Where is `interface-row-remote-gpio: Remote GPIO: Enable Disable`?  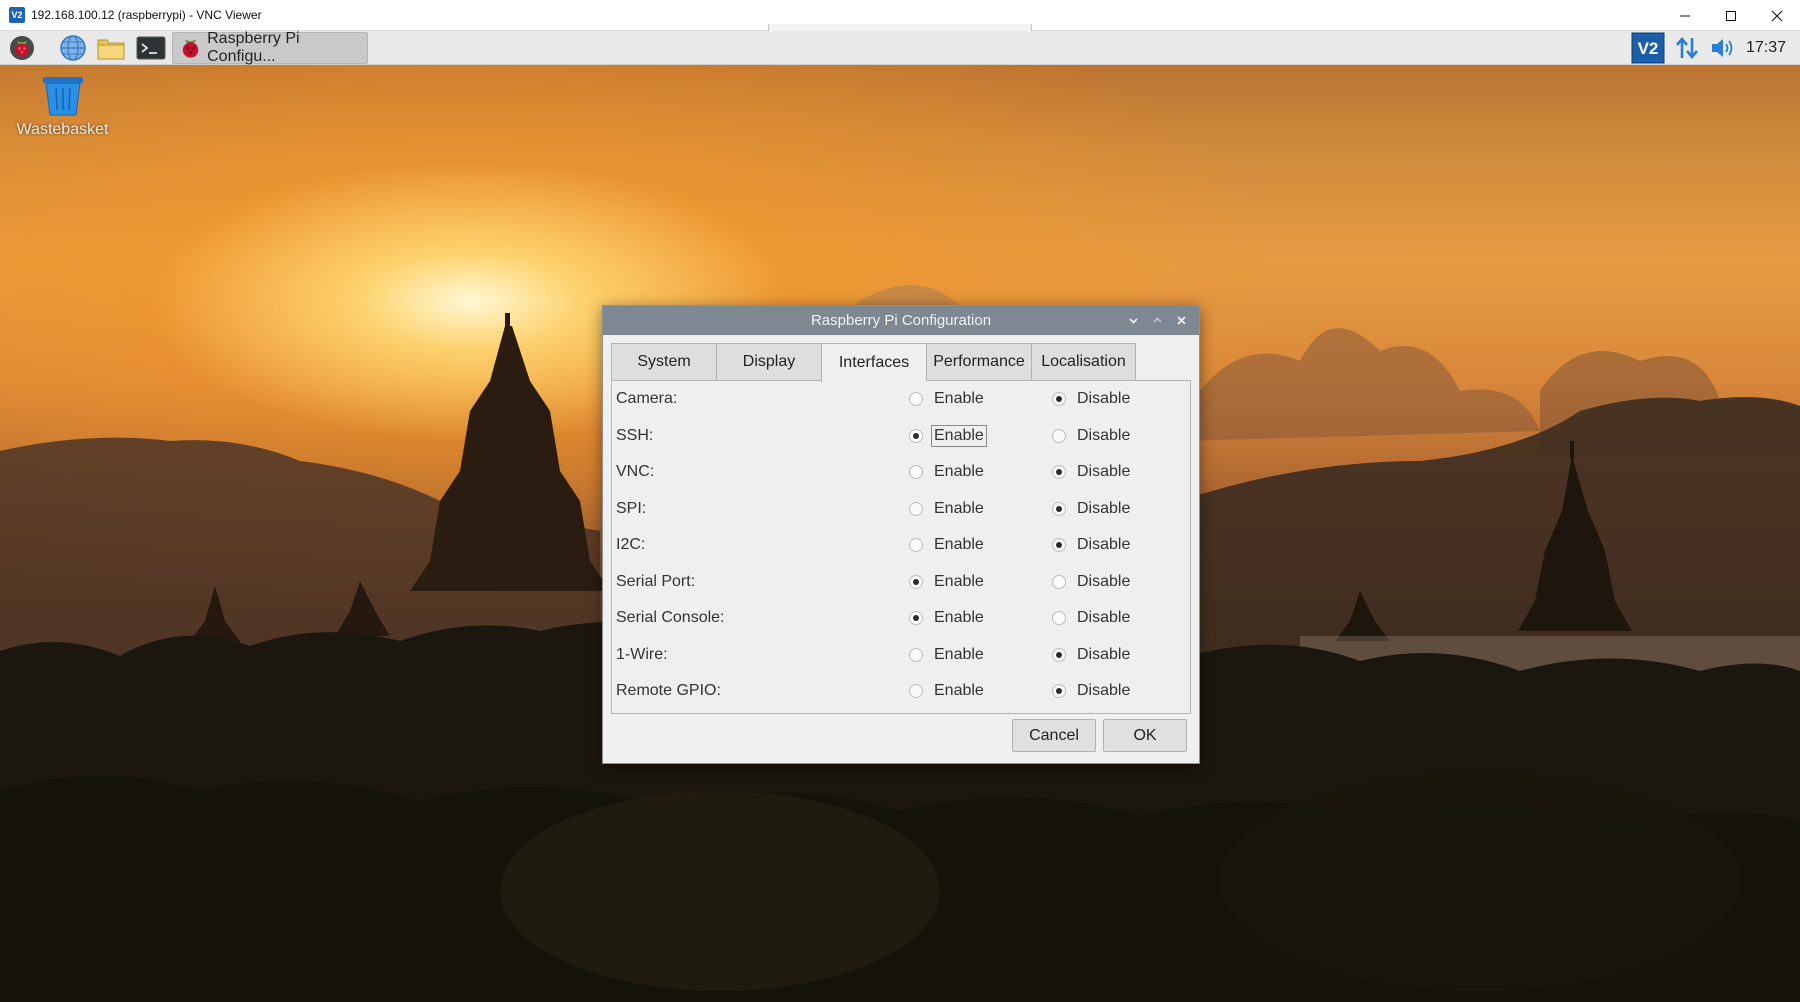 interface-row-remote-gpio: Remote GPIO: Enable Disable is located at coordinates (901, 691).